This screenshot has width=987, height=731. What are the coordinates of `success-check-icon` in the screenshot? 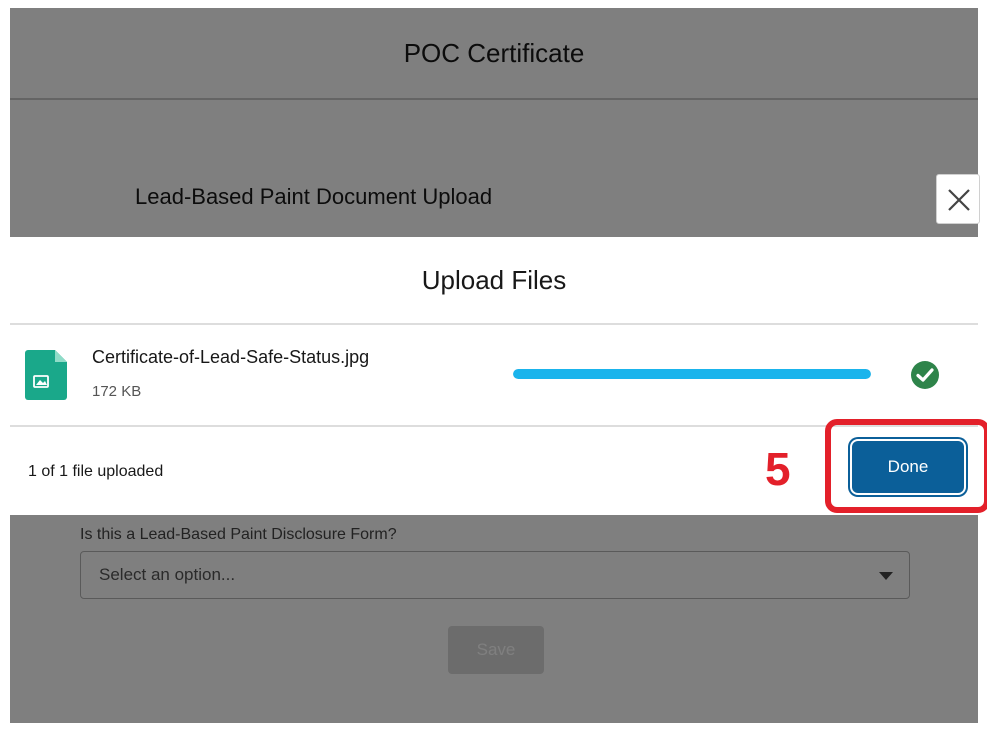 It's located at (925, 375).